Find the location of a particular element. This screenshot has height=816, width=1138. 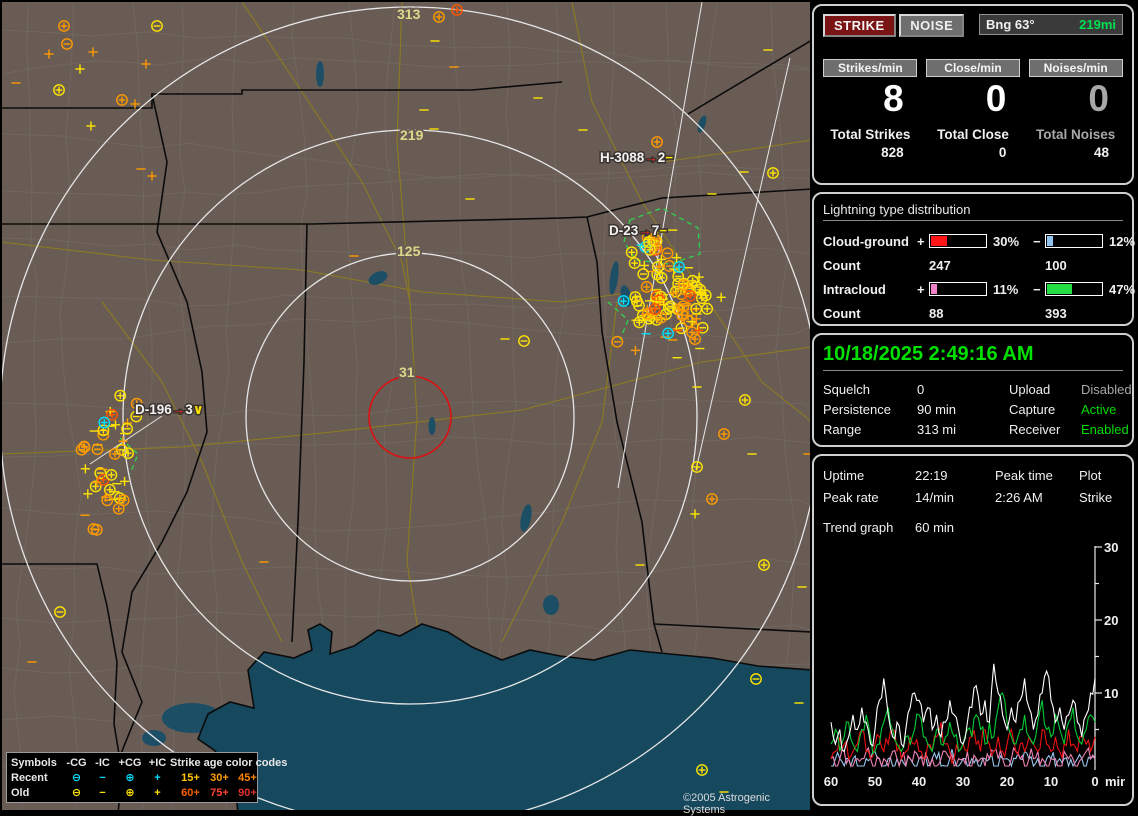

uptime-row: Uptime 22:19 Peak time Plot is located at coordinates (973, 475).